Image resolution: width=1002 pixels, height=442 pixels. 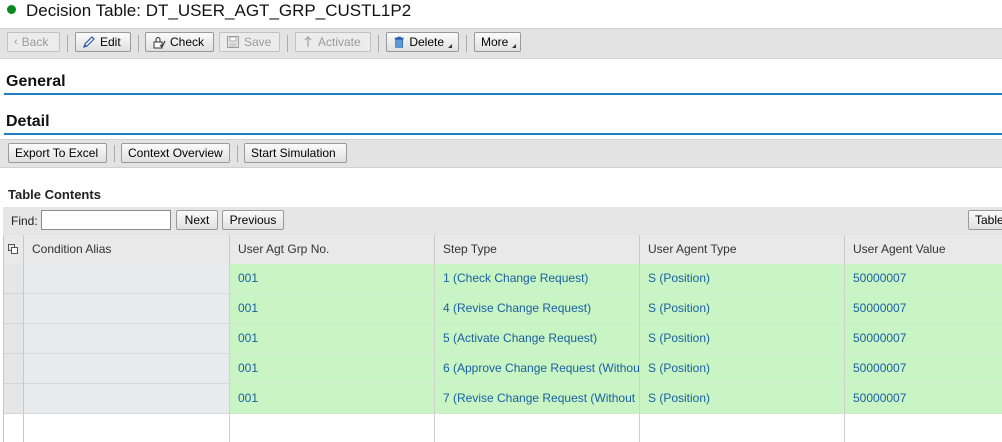 I want to click on table-cell: 7 (Revise Change Request (Without, so click(x=537, y=399).